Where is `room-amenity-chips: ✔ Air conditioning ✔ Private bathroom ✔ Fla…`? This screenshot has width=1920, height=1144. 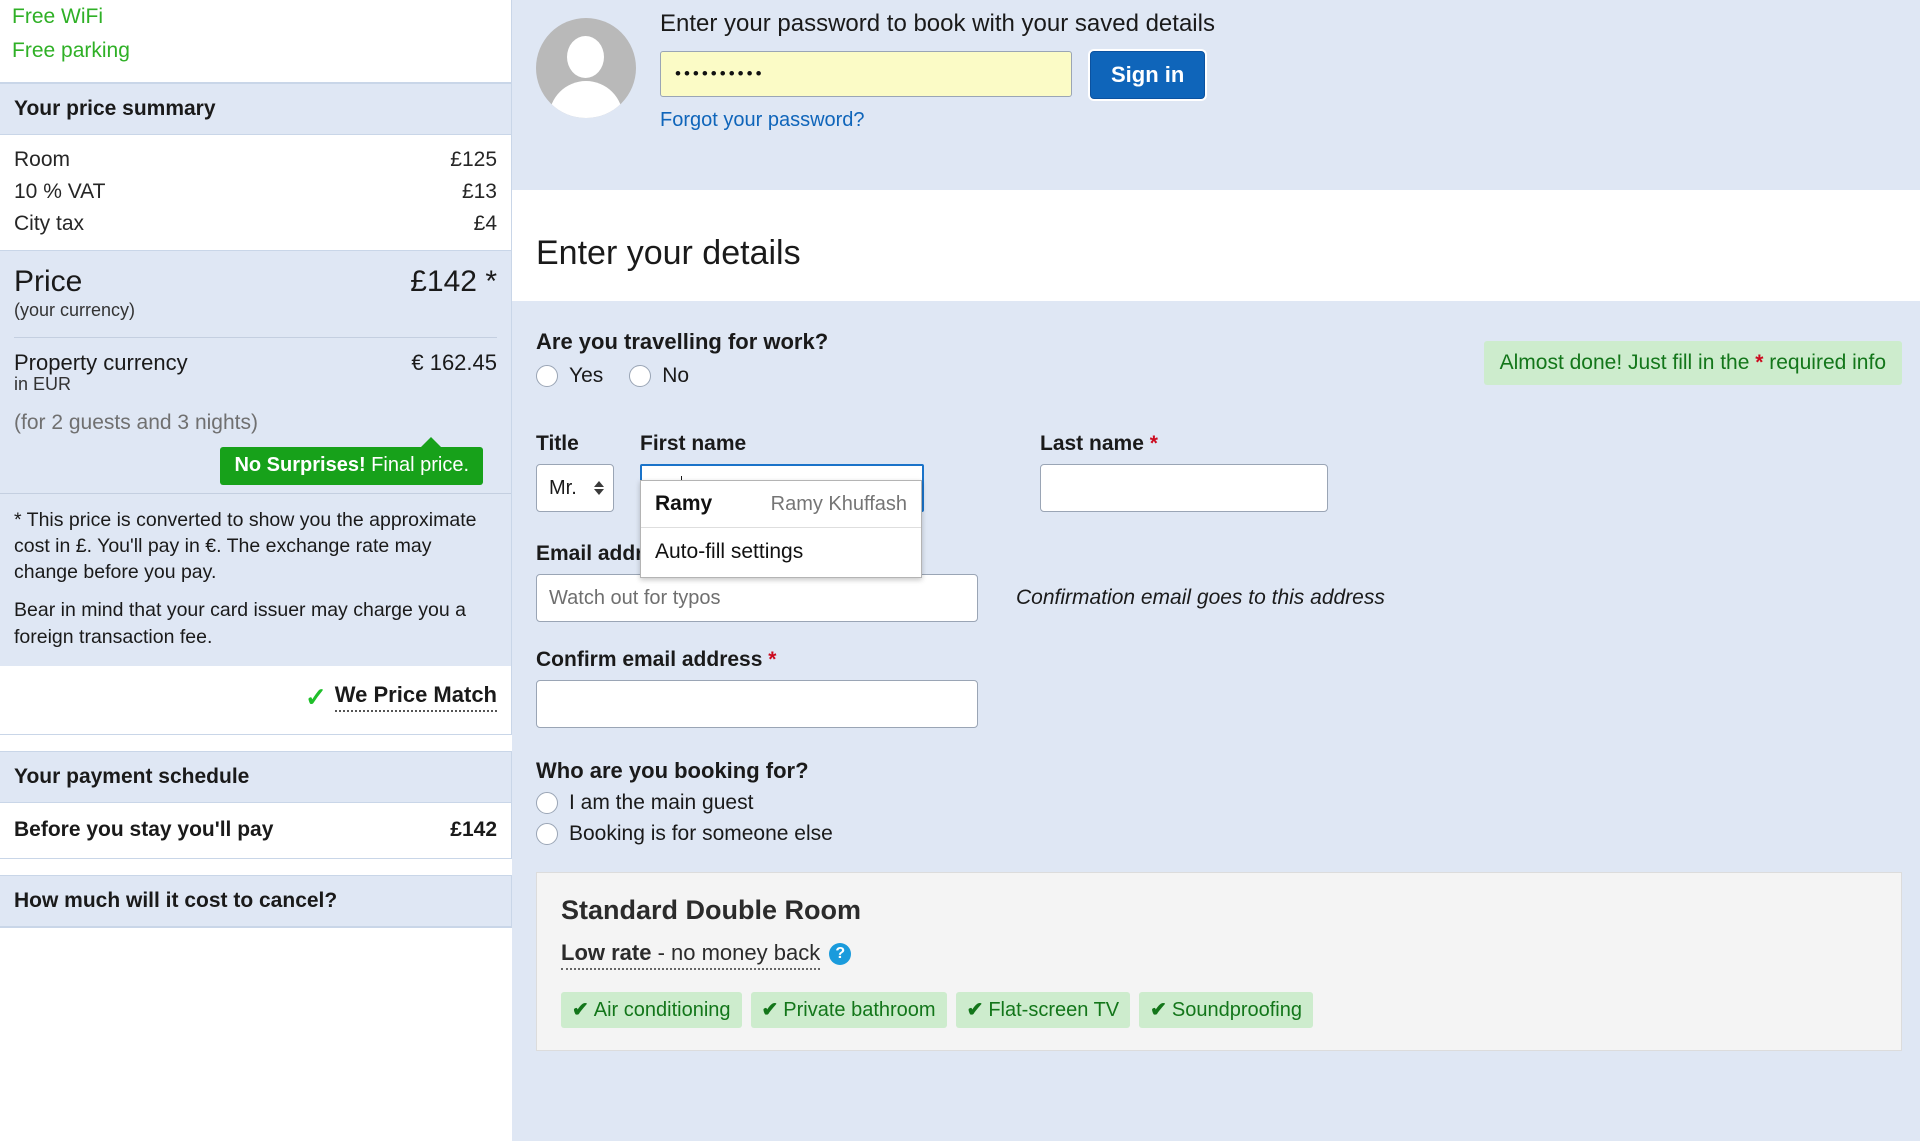 room-amenity-chips: ✔ Air conditioning ✔ Private bathroom ✔ Fla… is located at coordinates (1219, 1010).